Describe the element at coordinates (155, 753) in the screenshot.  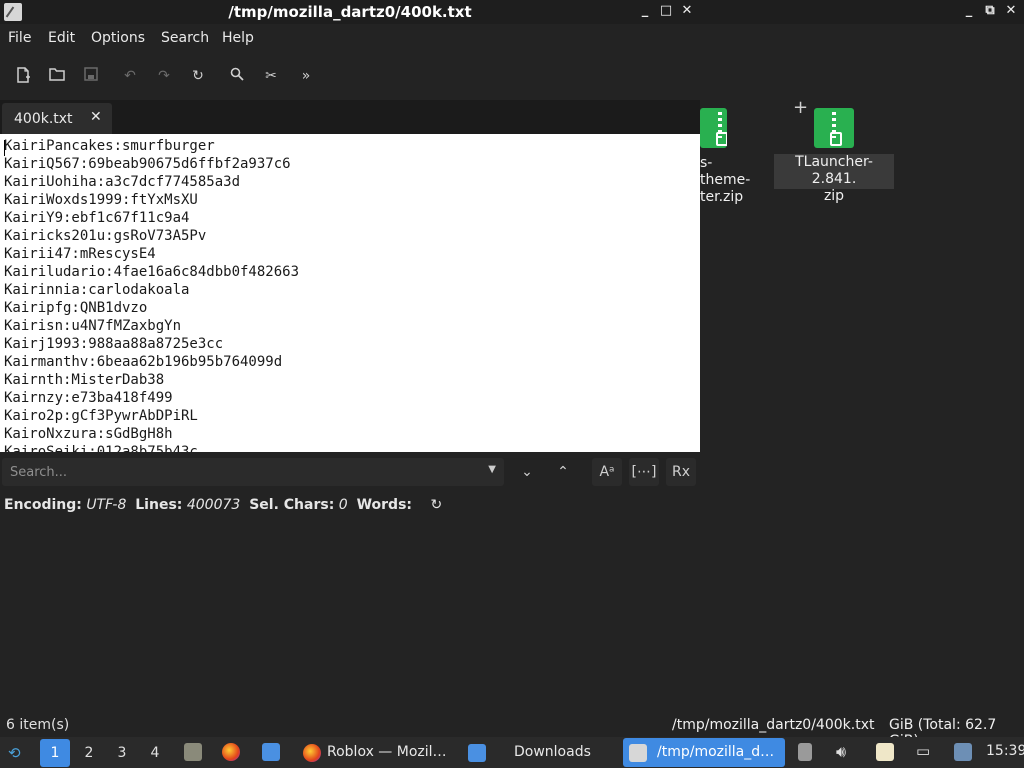
I see `workspace-4: 4` at that location.